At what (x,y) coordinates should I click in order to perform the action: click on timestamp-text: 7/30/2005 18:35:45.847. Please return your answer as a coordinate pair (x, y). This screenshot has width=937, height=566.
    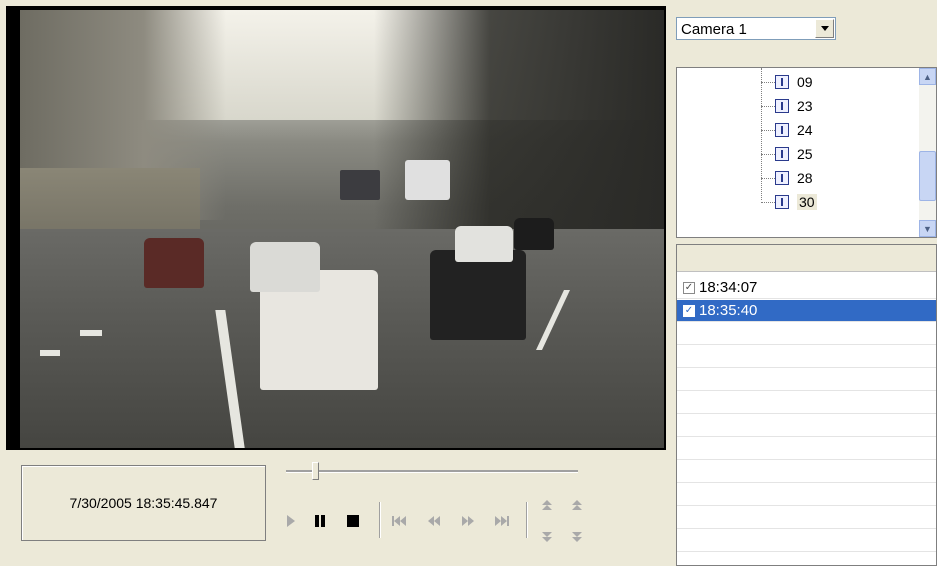
    Looking at the image, I should click on (143, 503).